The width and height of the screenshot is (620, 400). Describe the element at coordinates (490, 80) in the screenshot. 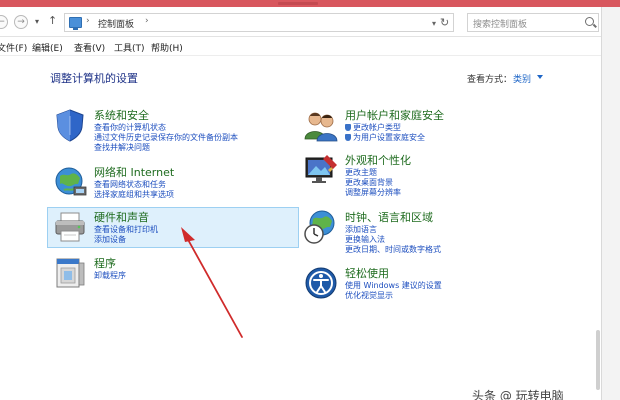

I see `view-by-label: 查看方式：` at that location.